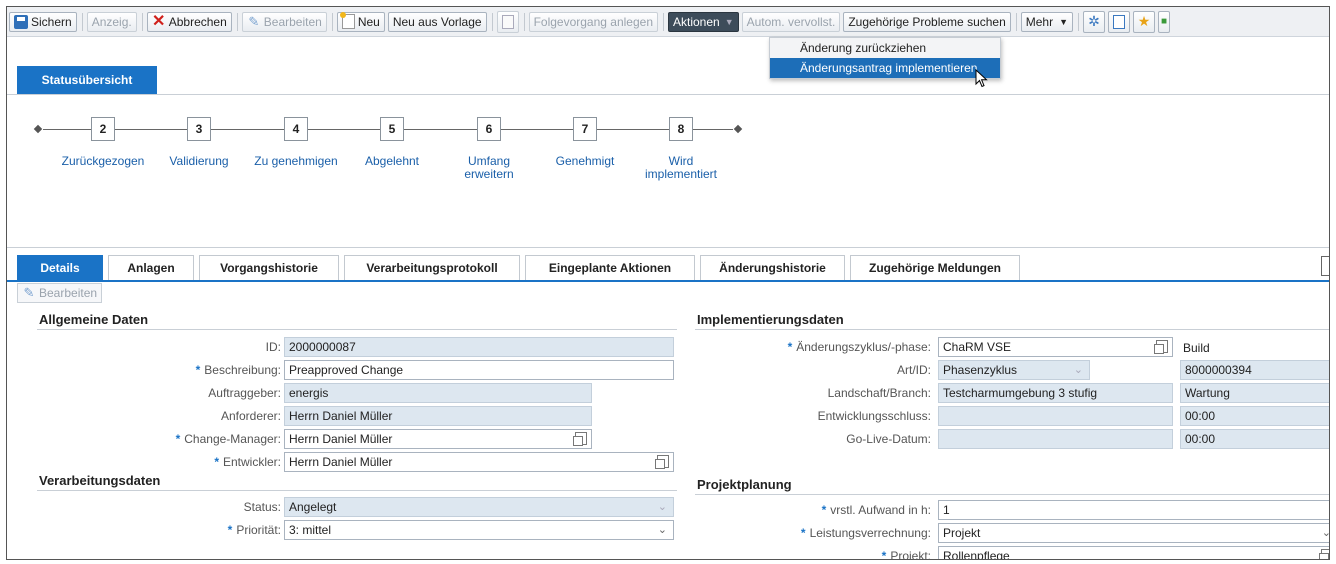  What do you see at coordinates (791, 21) in the screenshot?
I see `autocomplete-button: Autom. vervollst.` at bounding box center [791, 21].